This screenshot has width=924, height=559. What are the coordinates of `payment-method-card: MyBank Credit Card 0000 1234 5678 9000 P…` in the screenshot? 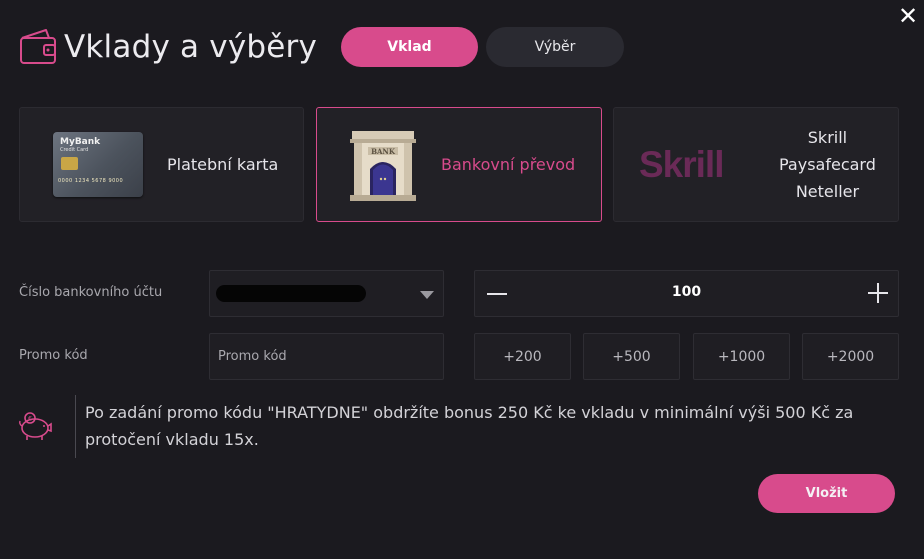 It's located at (161, 164).